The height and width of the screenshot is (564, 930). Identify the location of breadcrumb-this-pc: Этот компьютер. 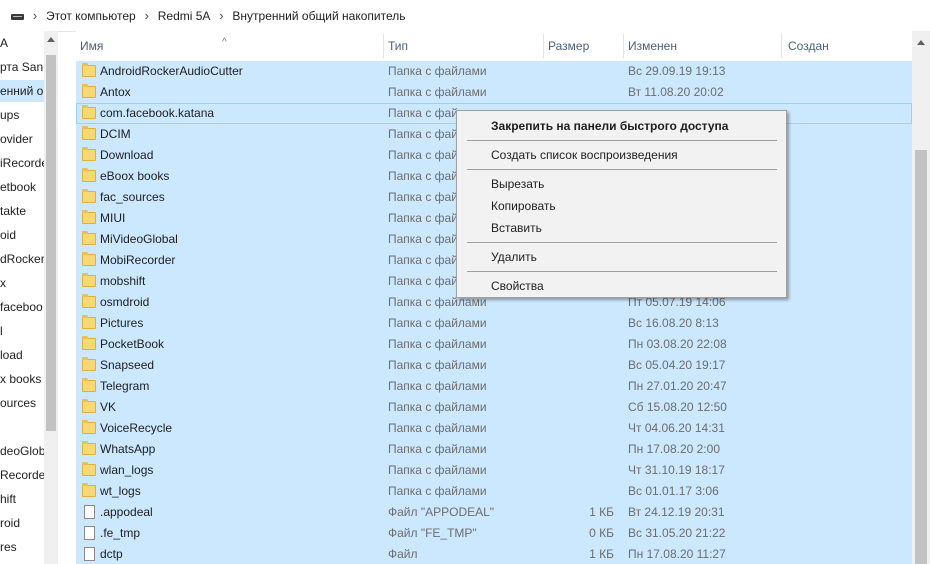
(91, 16).